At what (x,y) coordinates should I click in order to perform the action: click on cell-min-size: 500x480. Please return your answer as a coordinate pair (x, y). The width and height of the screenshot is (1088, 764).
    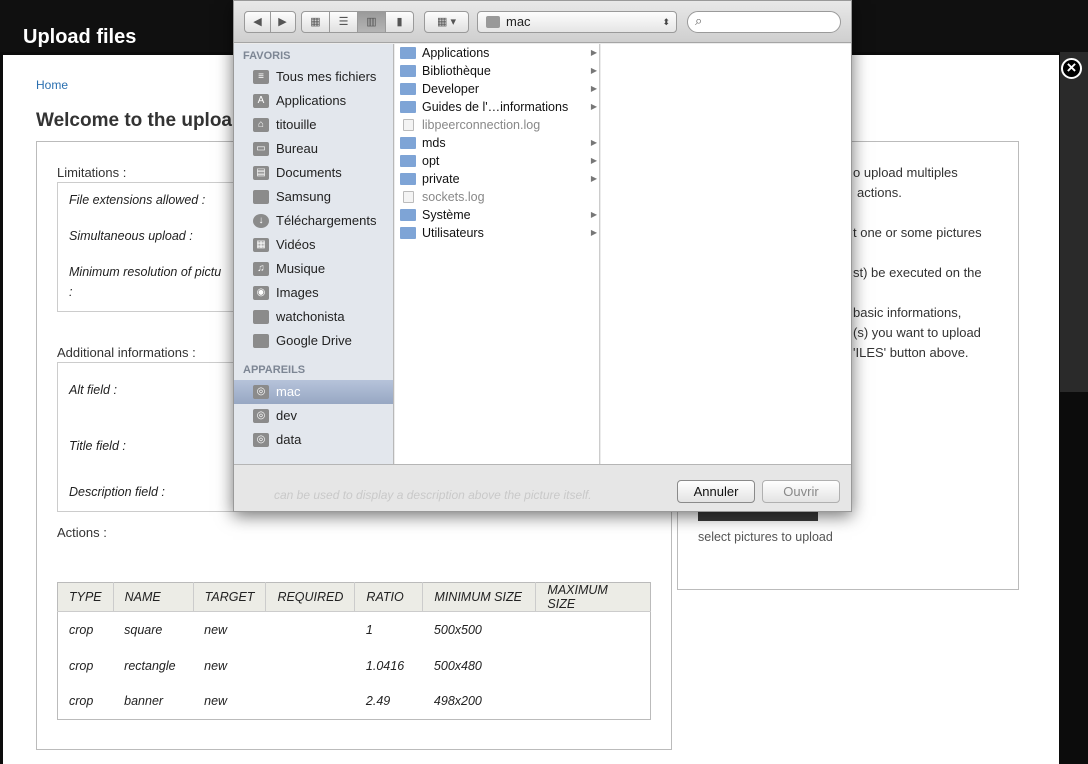
    Looking at the image, I should click on (457, 665).